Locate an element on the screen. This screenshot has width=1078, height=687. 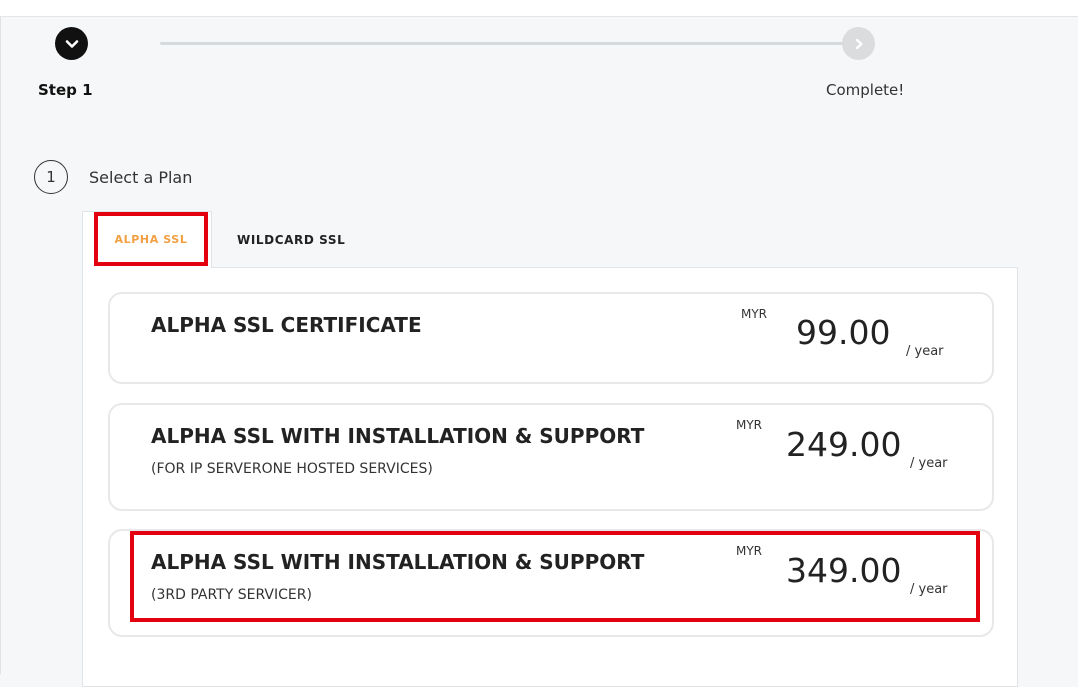
plan-price: 99.00 is located at coordinates (843, 332).